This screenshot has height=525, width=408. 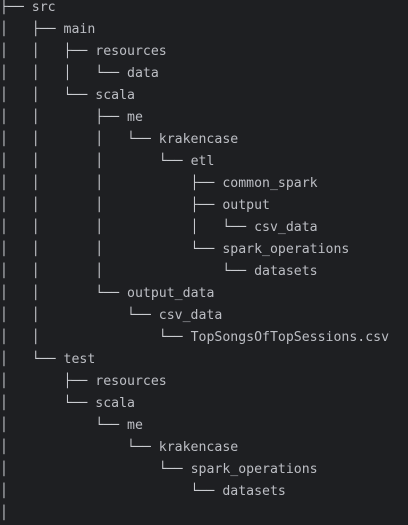 I want to click on tree-row-datasets: │ └── datasets, so click(x=204, y=492).